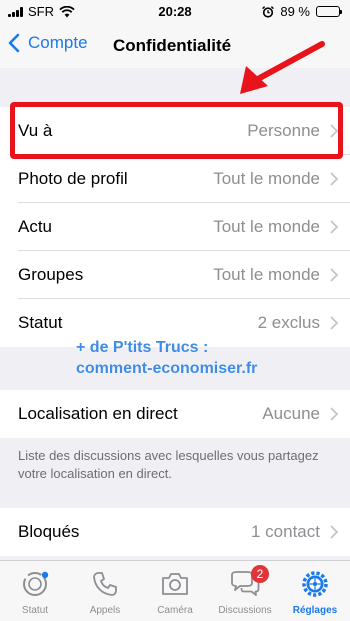 Image resolution: width=350 pixels, height=621 pixels. I want to click on privacy-row-about: Actu Tout le monde, so click(175, 227).